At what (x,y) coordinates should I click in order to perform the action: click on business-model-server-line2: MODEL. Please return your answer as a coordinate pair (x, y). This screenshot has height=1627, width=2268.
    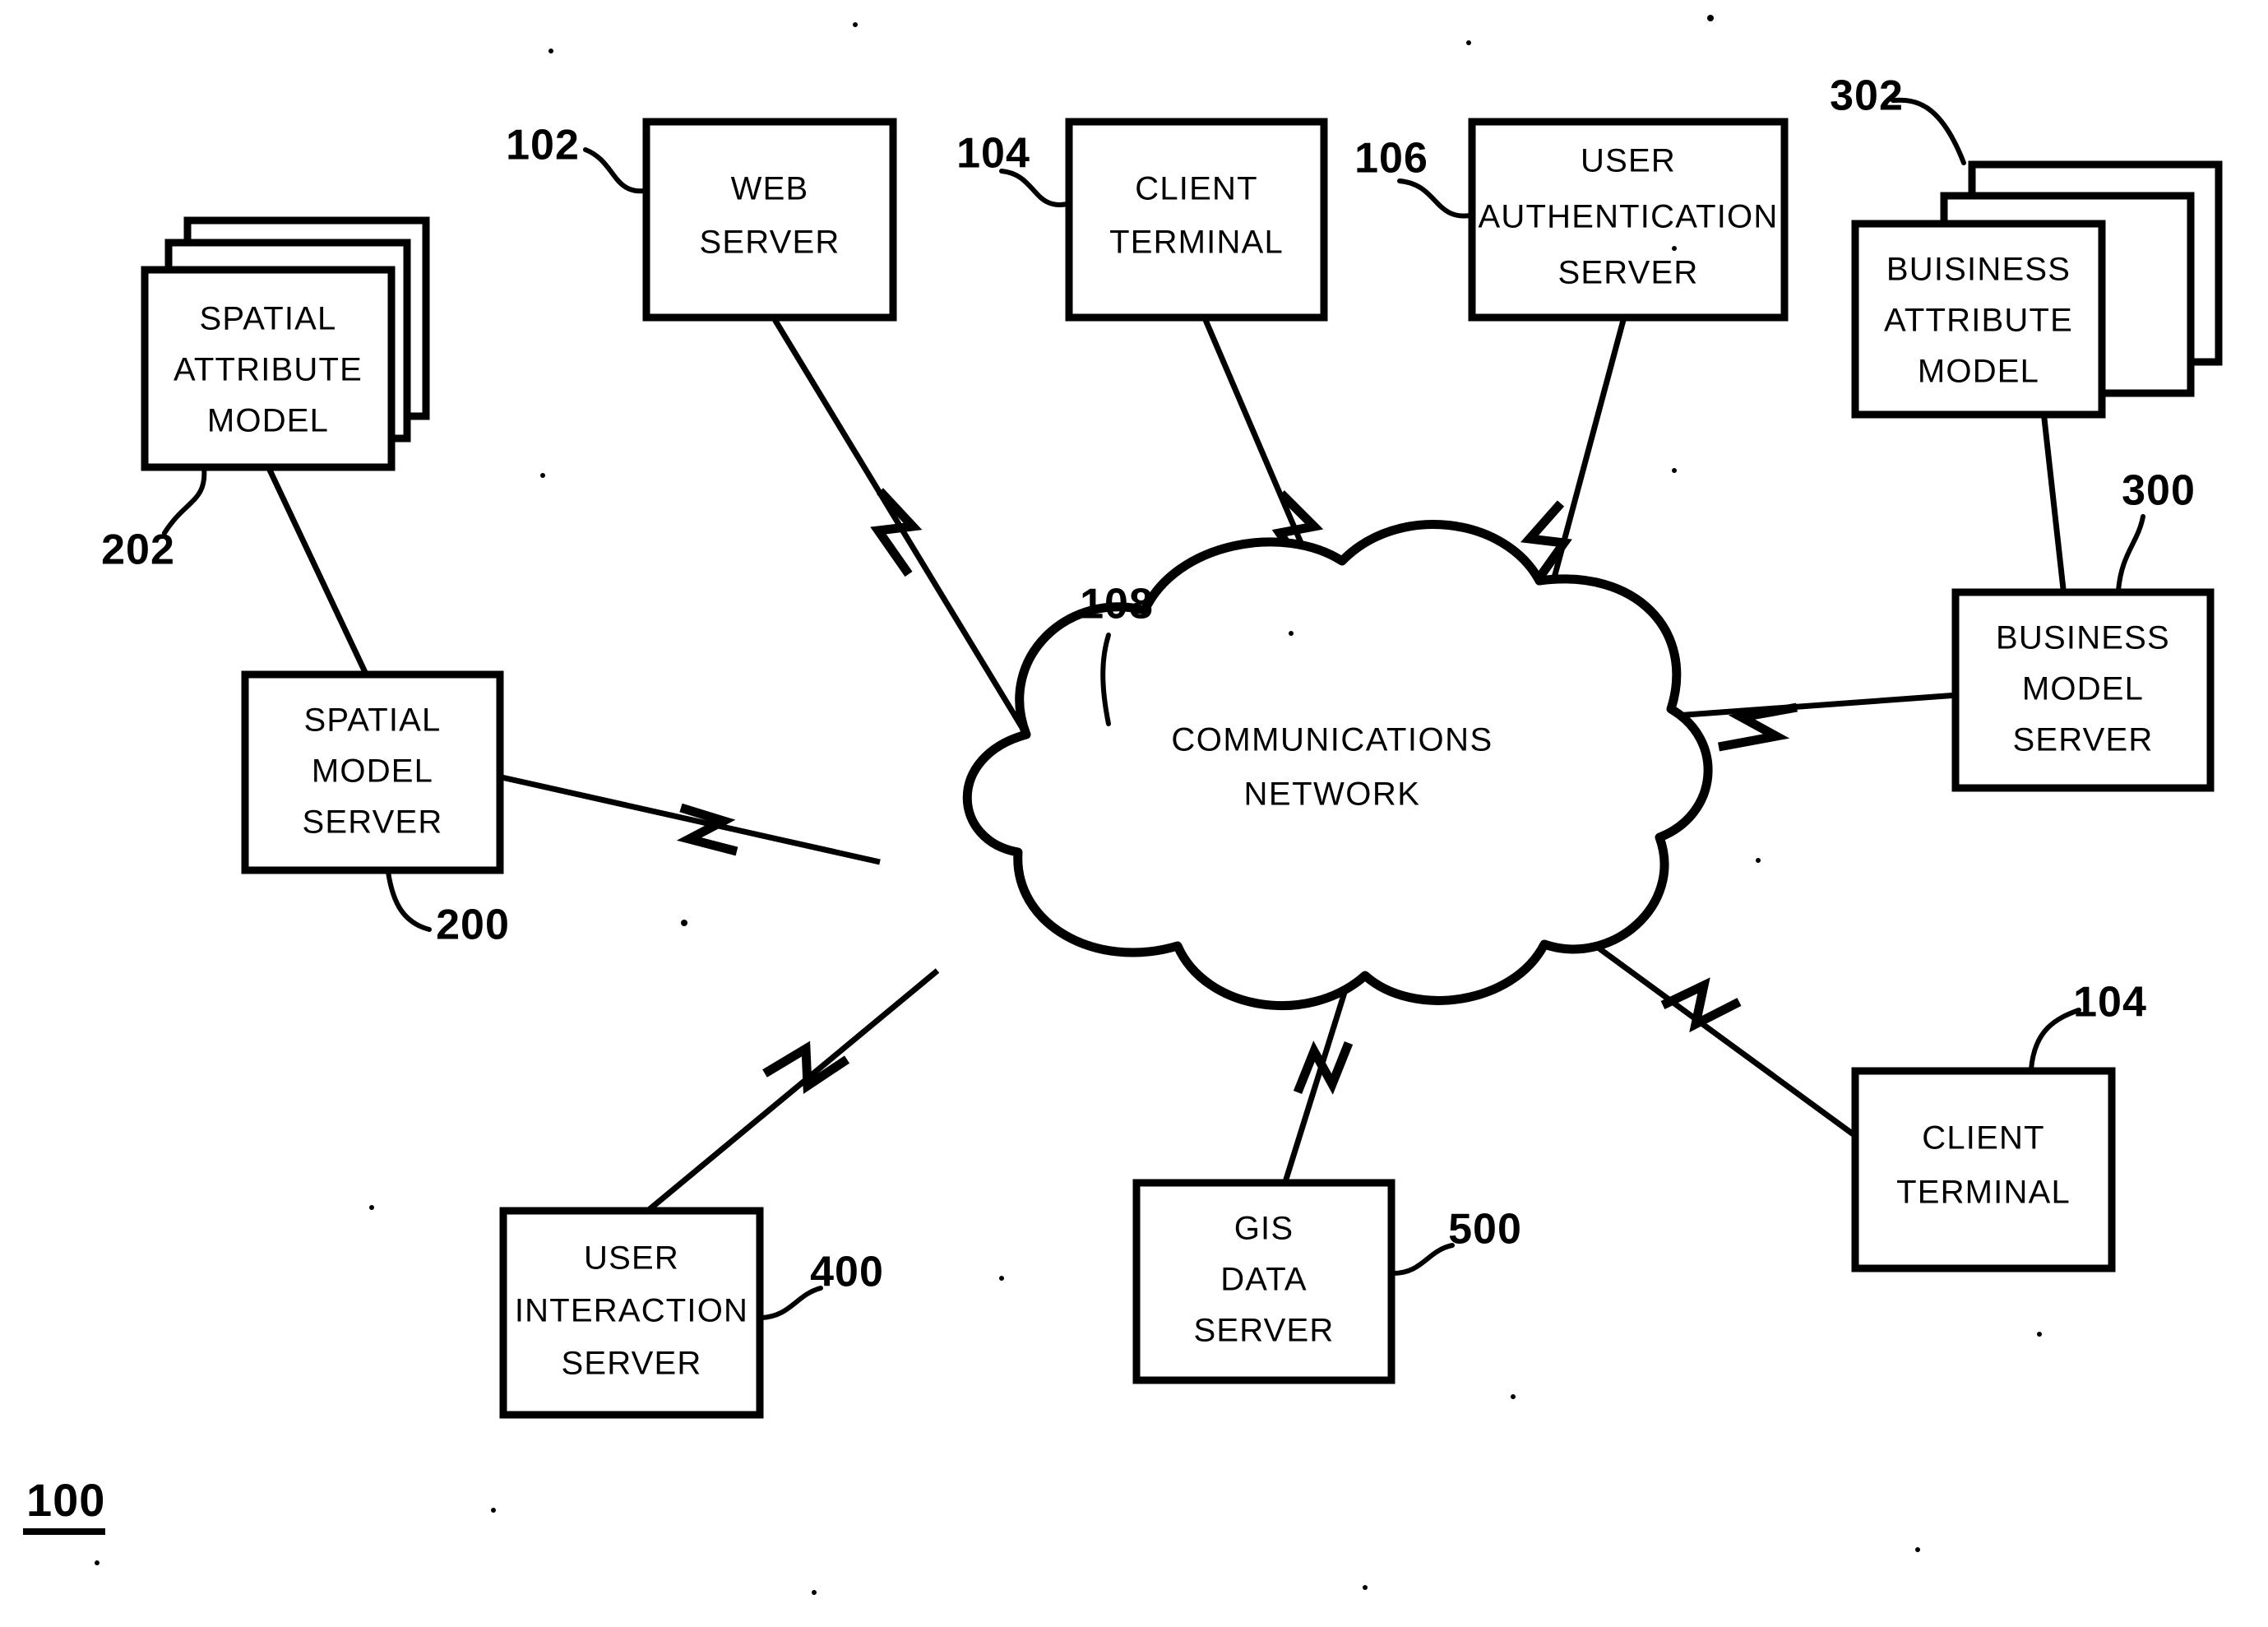
    Looking at the image, I should click on (2083, 689).